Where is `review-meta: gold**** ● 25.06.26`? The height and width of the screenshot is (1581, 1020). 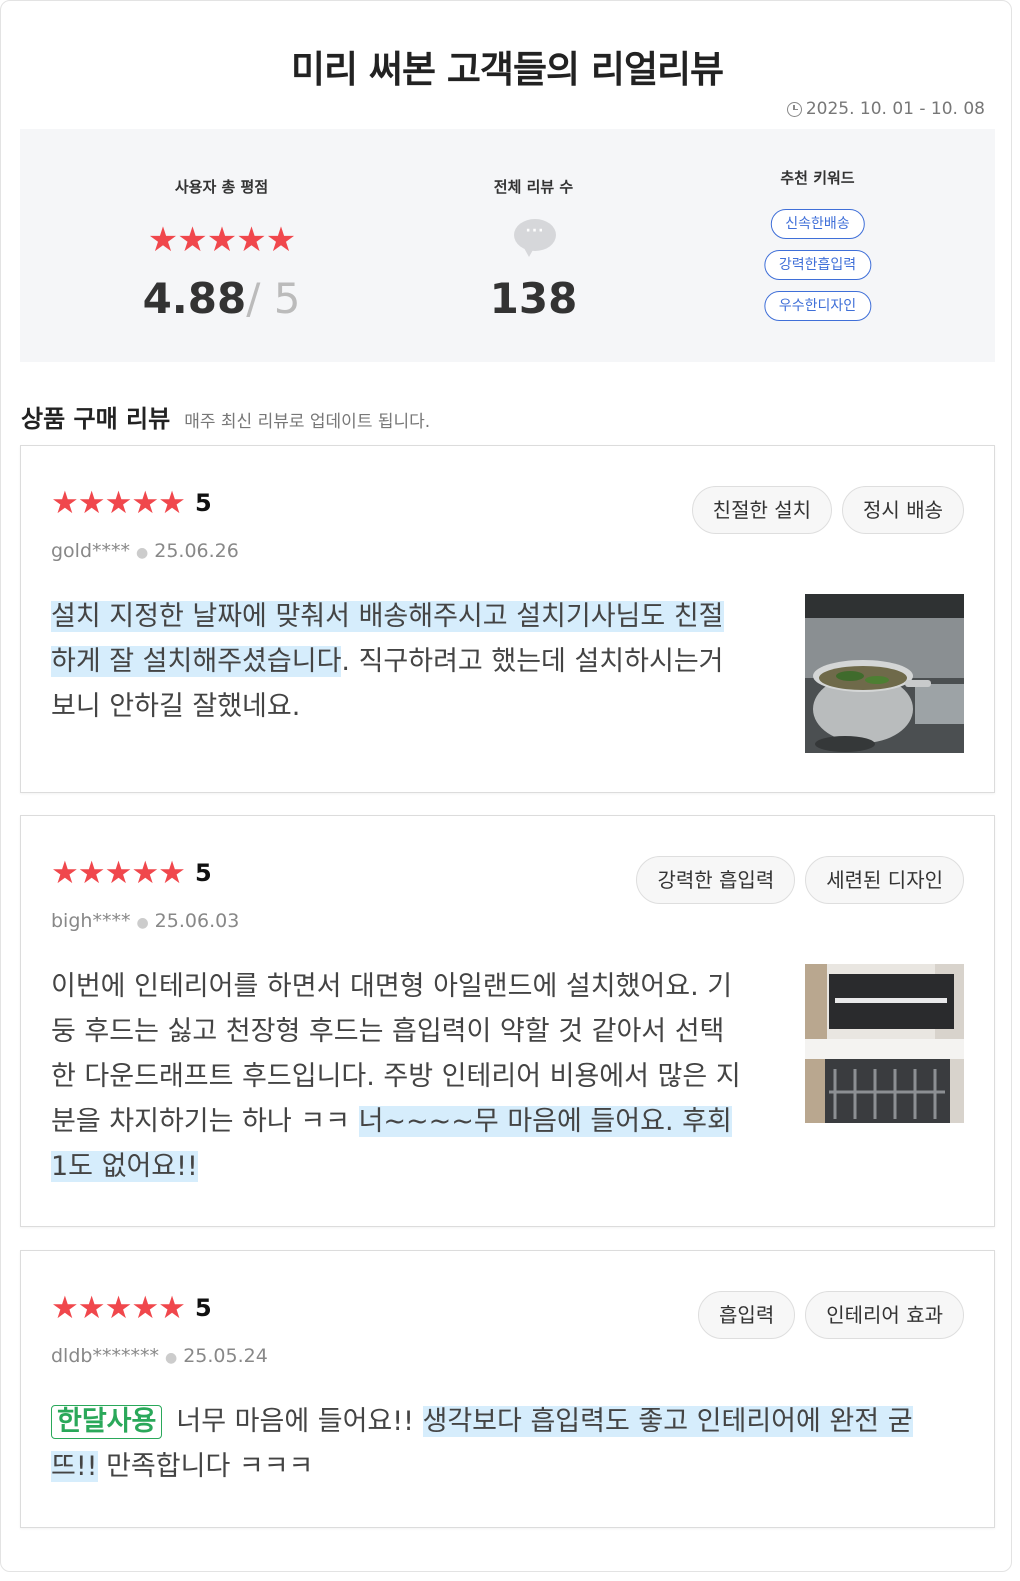 review-meta: gold**** ● 25.06.26 is located at coordinates (145, 551).